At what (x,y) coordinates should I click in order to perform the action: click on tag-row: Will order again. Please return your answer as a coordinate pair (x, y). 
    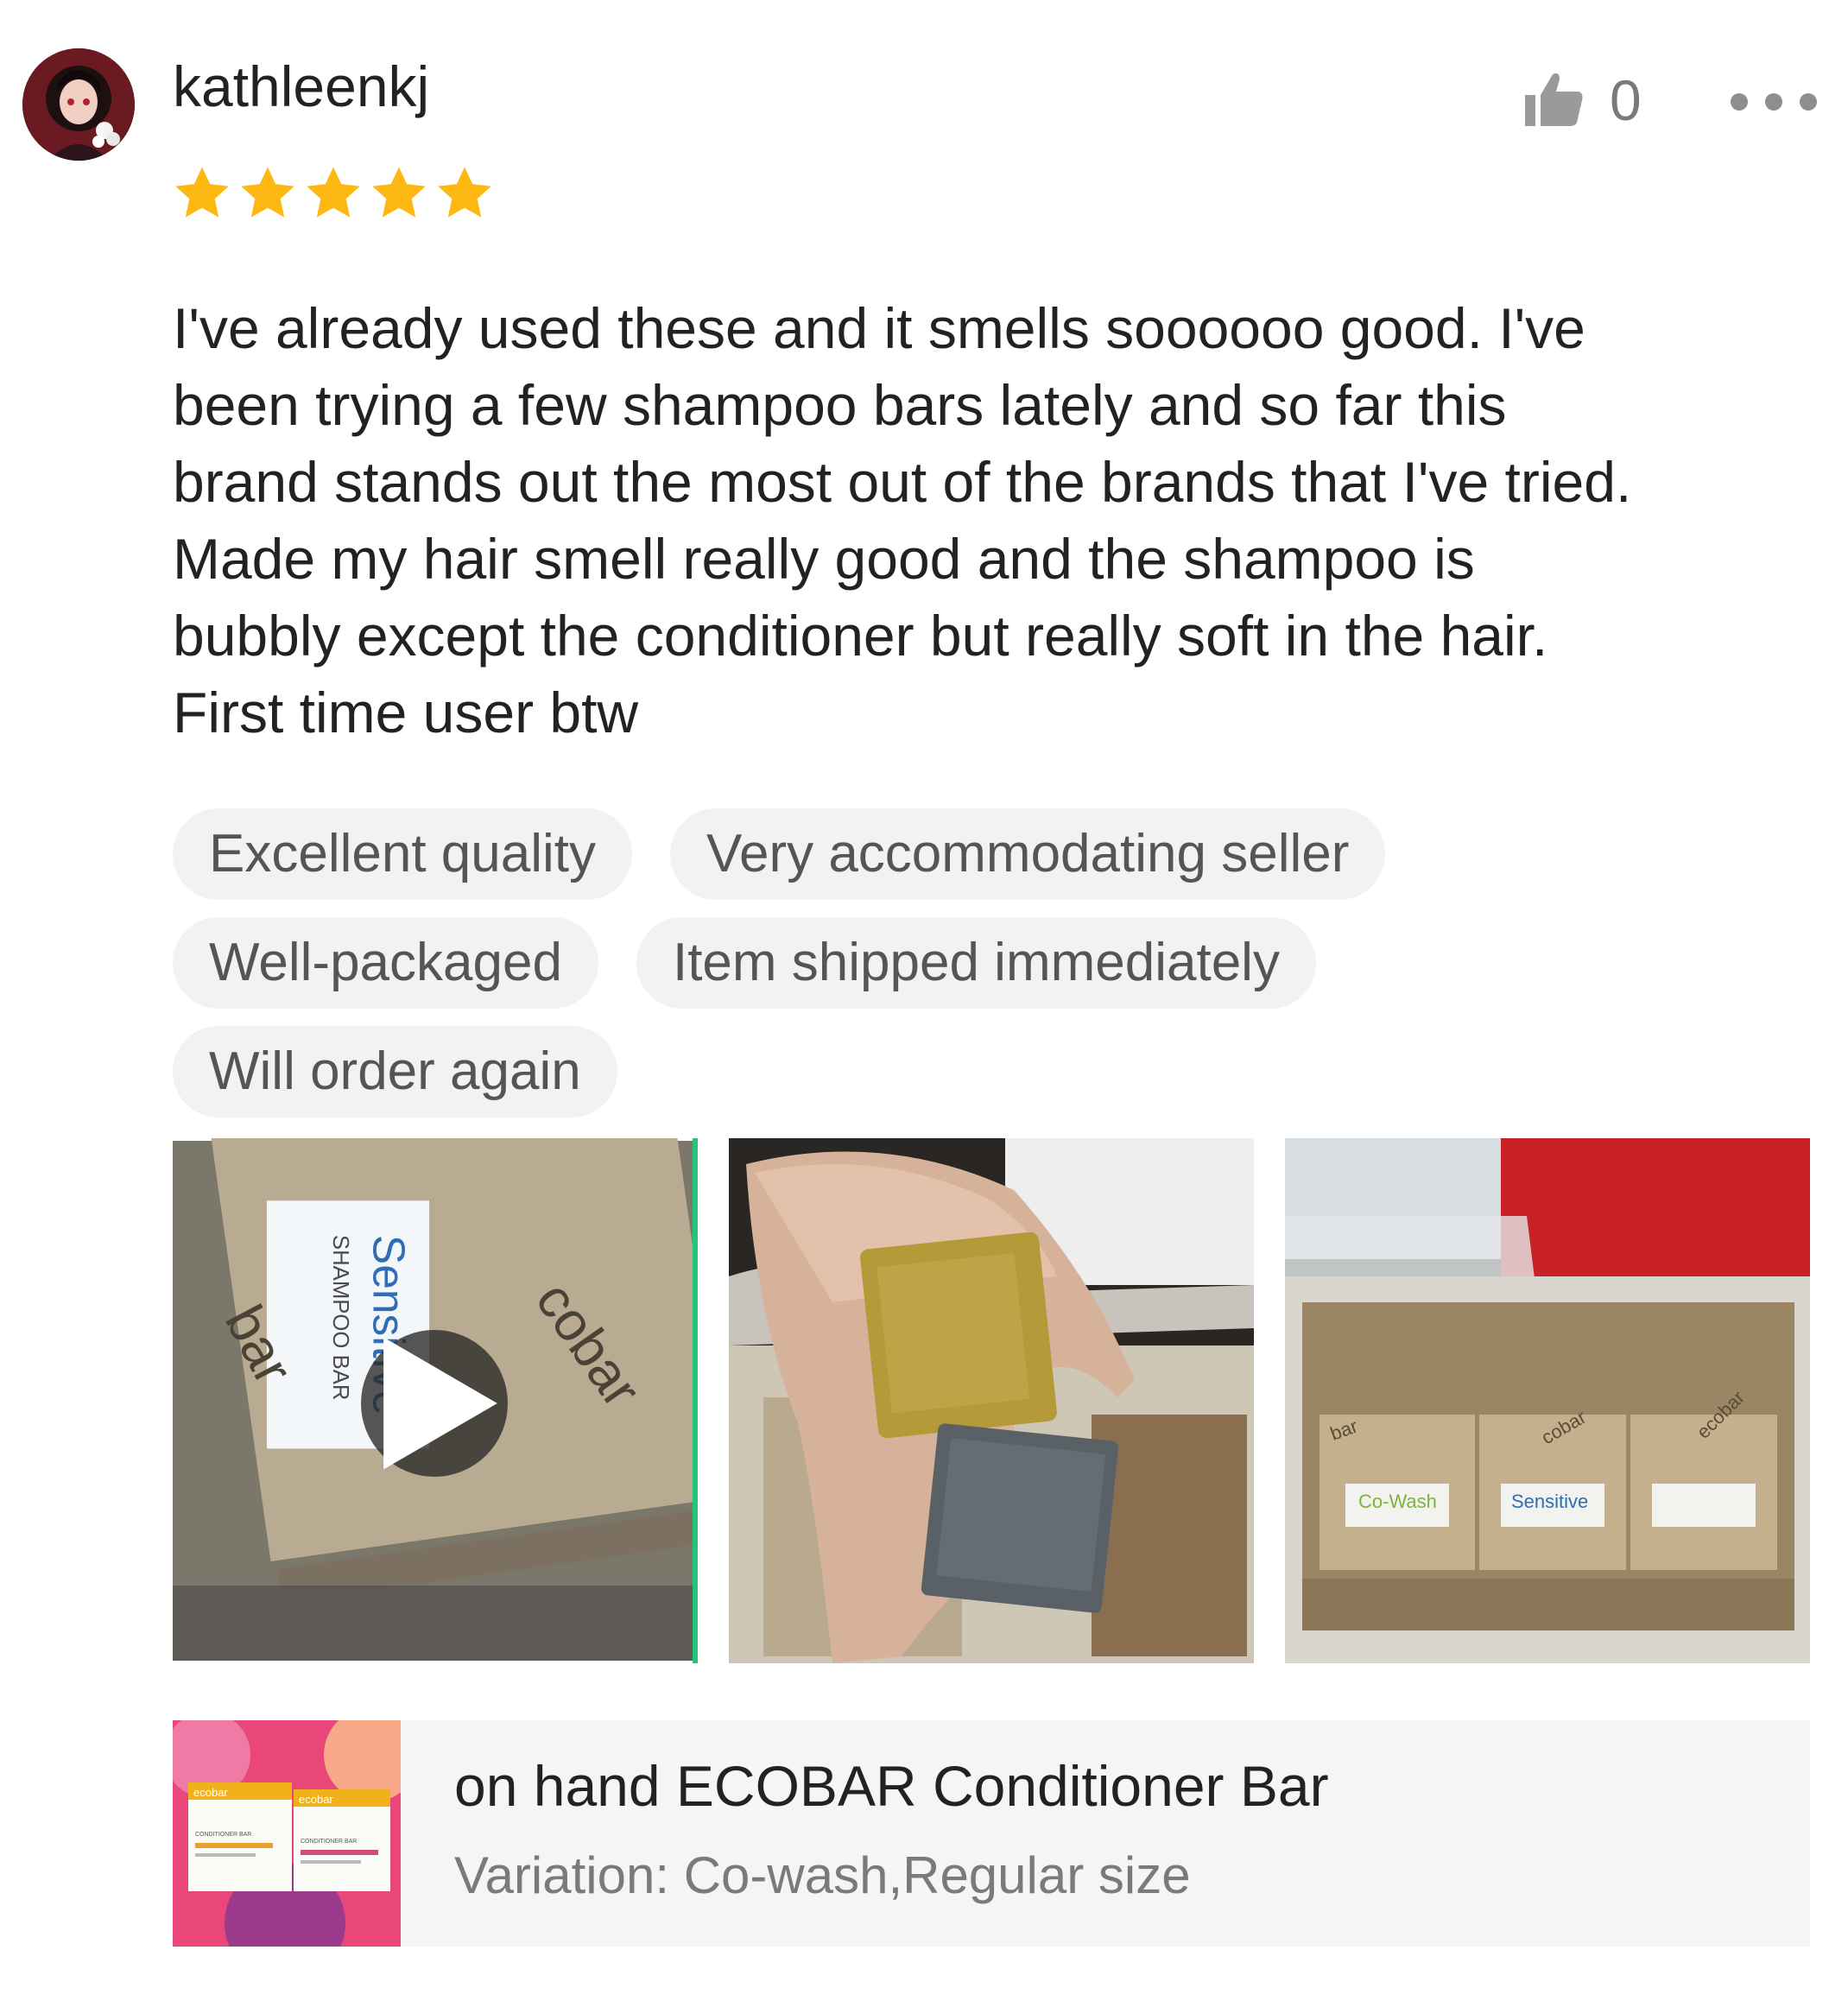
    Looking at the image, I should click on (950, 1071).